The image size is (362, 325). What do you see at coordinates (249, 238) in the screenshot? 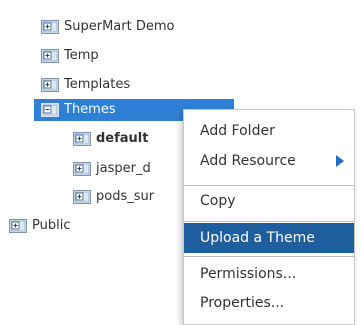
I see `menu-item-label: Upload a Theme` at bounding box center [249, 238].